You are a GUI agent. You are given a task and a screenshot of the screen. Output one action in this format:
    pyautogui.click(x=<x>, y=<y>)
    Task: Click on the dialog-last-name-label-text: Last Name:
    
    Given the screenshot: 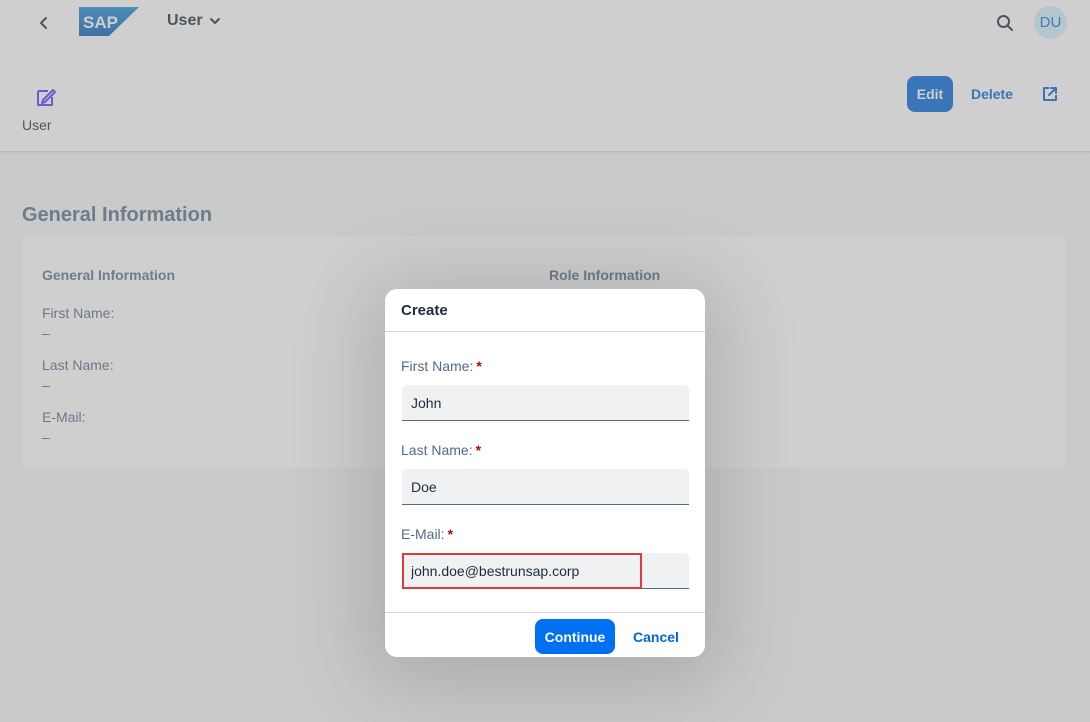 What is the action you would take?
    pyautogui.click(x=437, y=450)
    